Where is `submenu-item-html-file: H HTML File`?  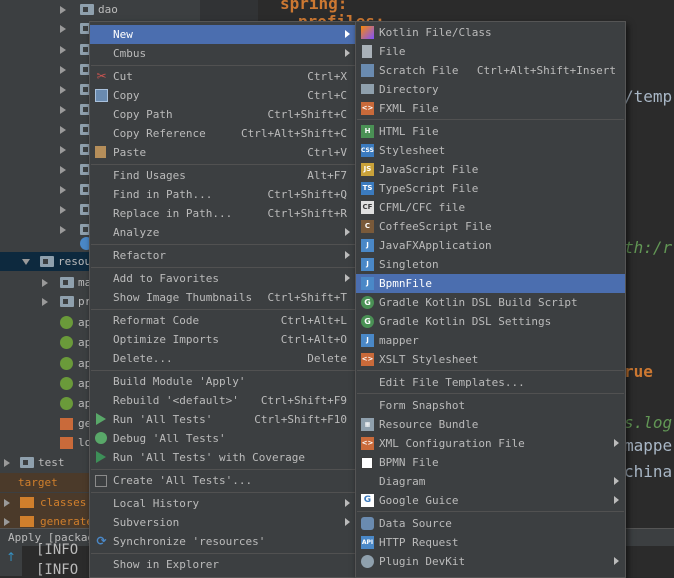 submenu-item-html-file: H HTML File is located at coordinates (490, 131).